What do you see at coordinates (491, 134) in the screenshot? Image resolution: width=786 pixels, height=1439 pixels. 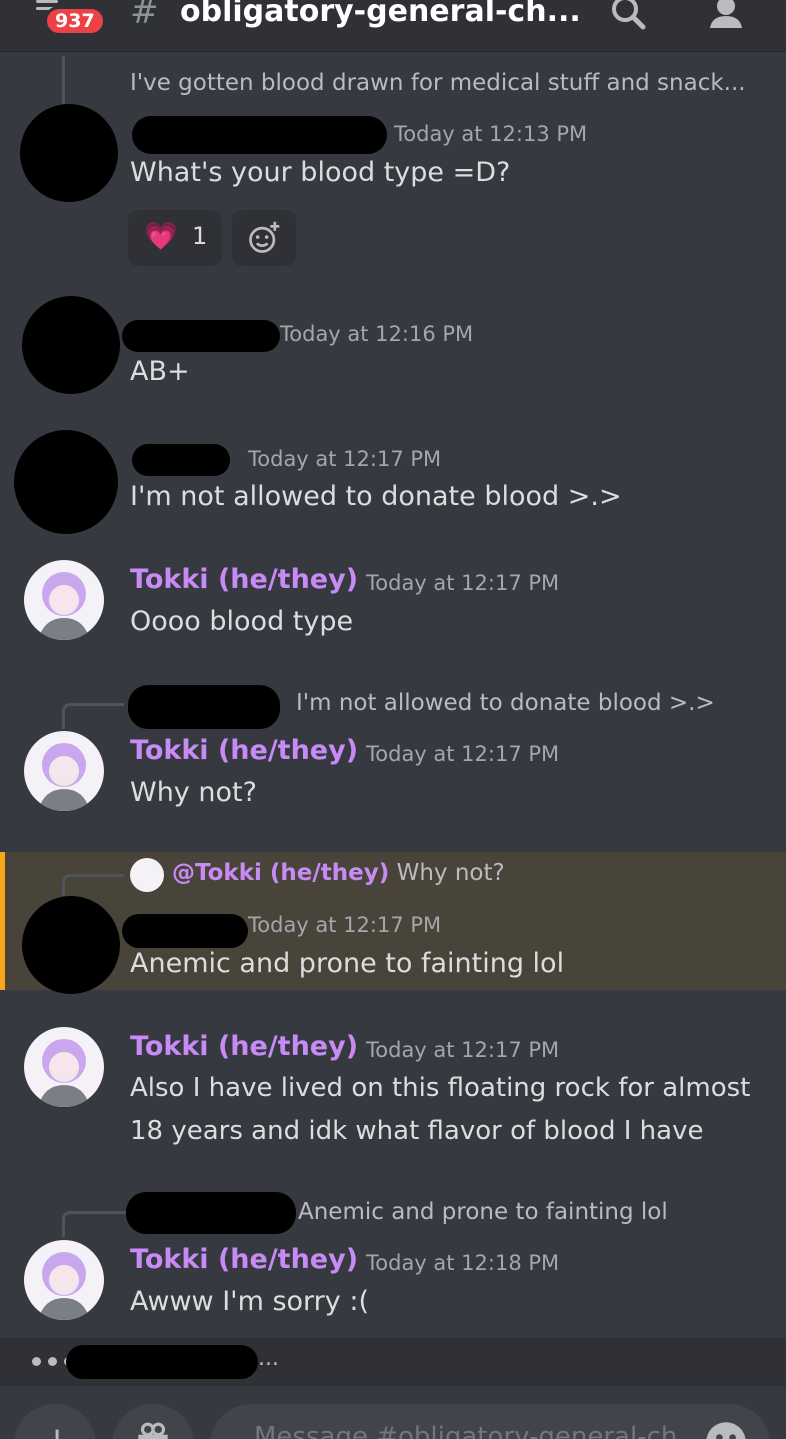 I see `message-timestamp: Today at 12:13 PM` at bounding box center [491, 134].